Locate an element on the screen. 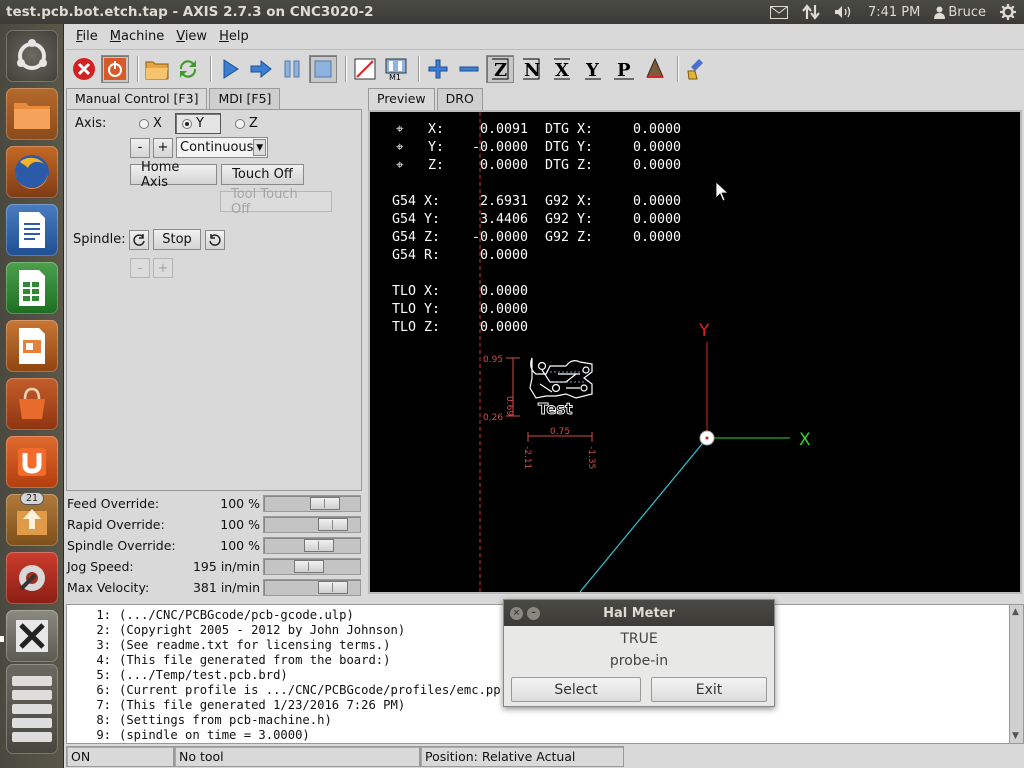 The height and width of the screenshot is (768, 1024). jog-speed-slider is located at coordinates (312, 566).